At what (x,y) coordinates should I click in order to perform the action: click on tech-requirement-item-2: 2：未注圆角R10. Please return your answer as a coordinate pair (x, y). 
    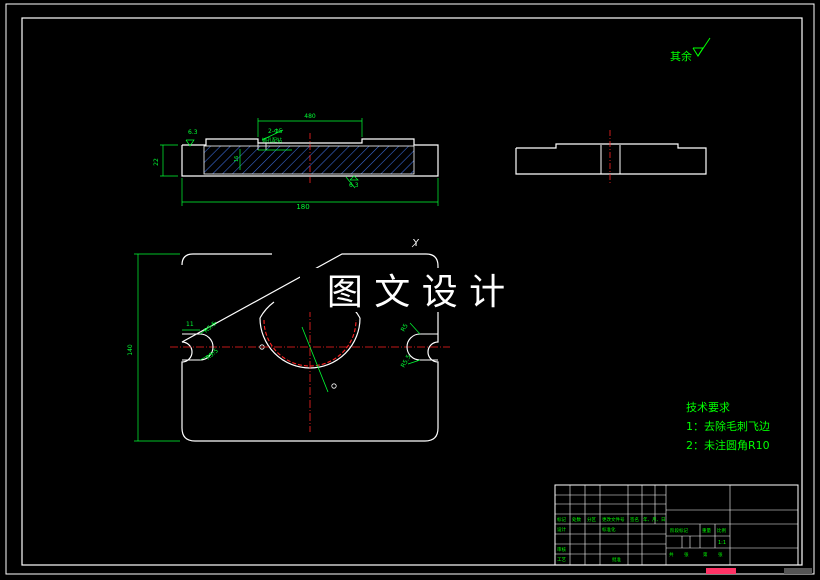
    Looking at the image, I should click on (728, 445).